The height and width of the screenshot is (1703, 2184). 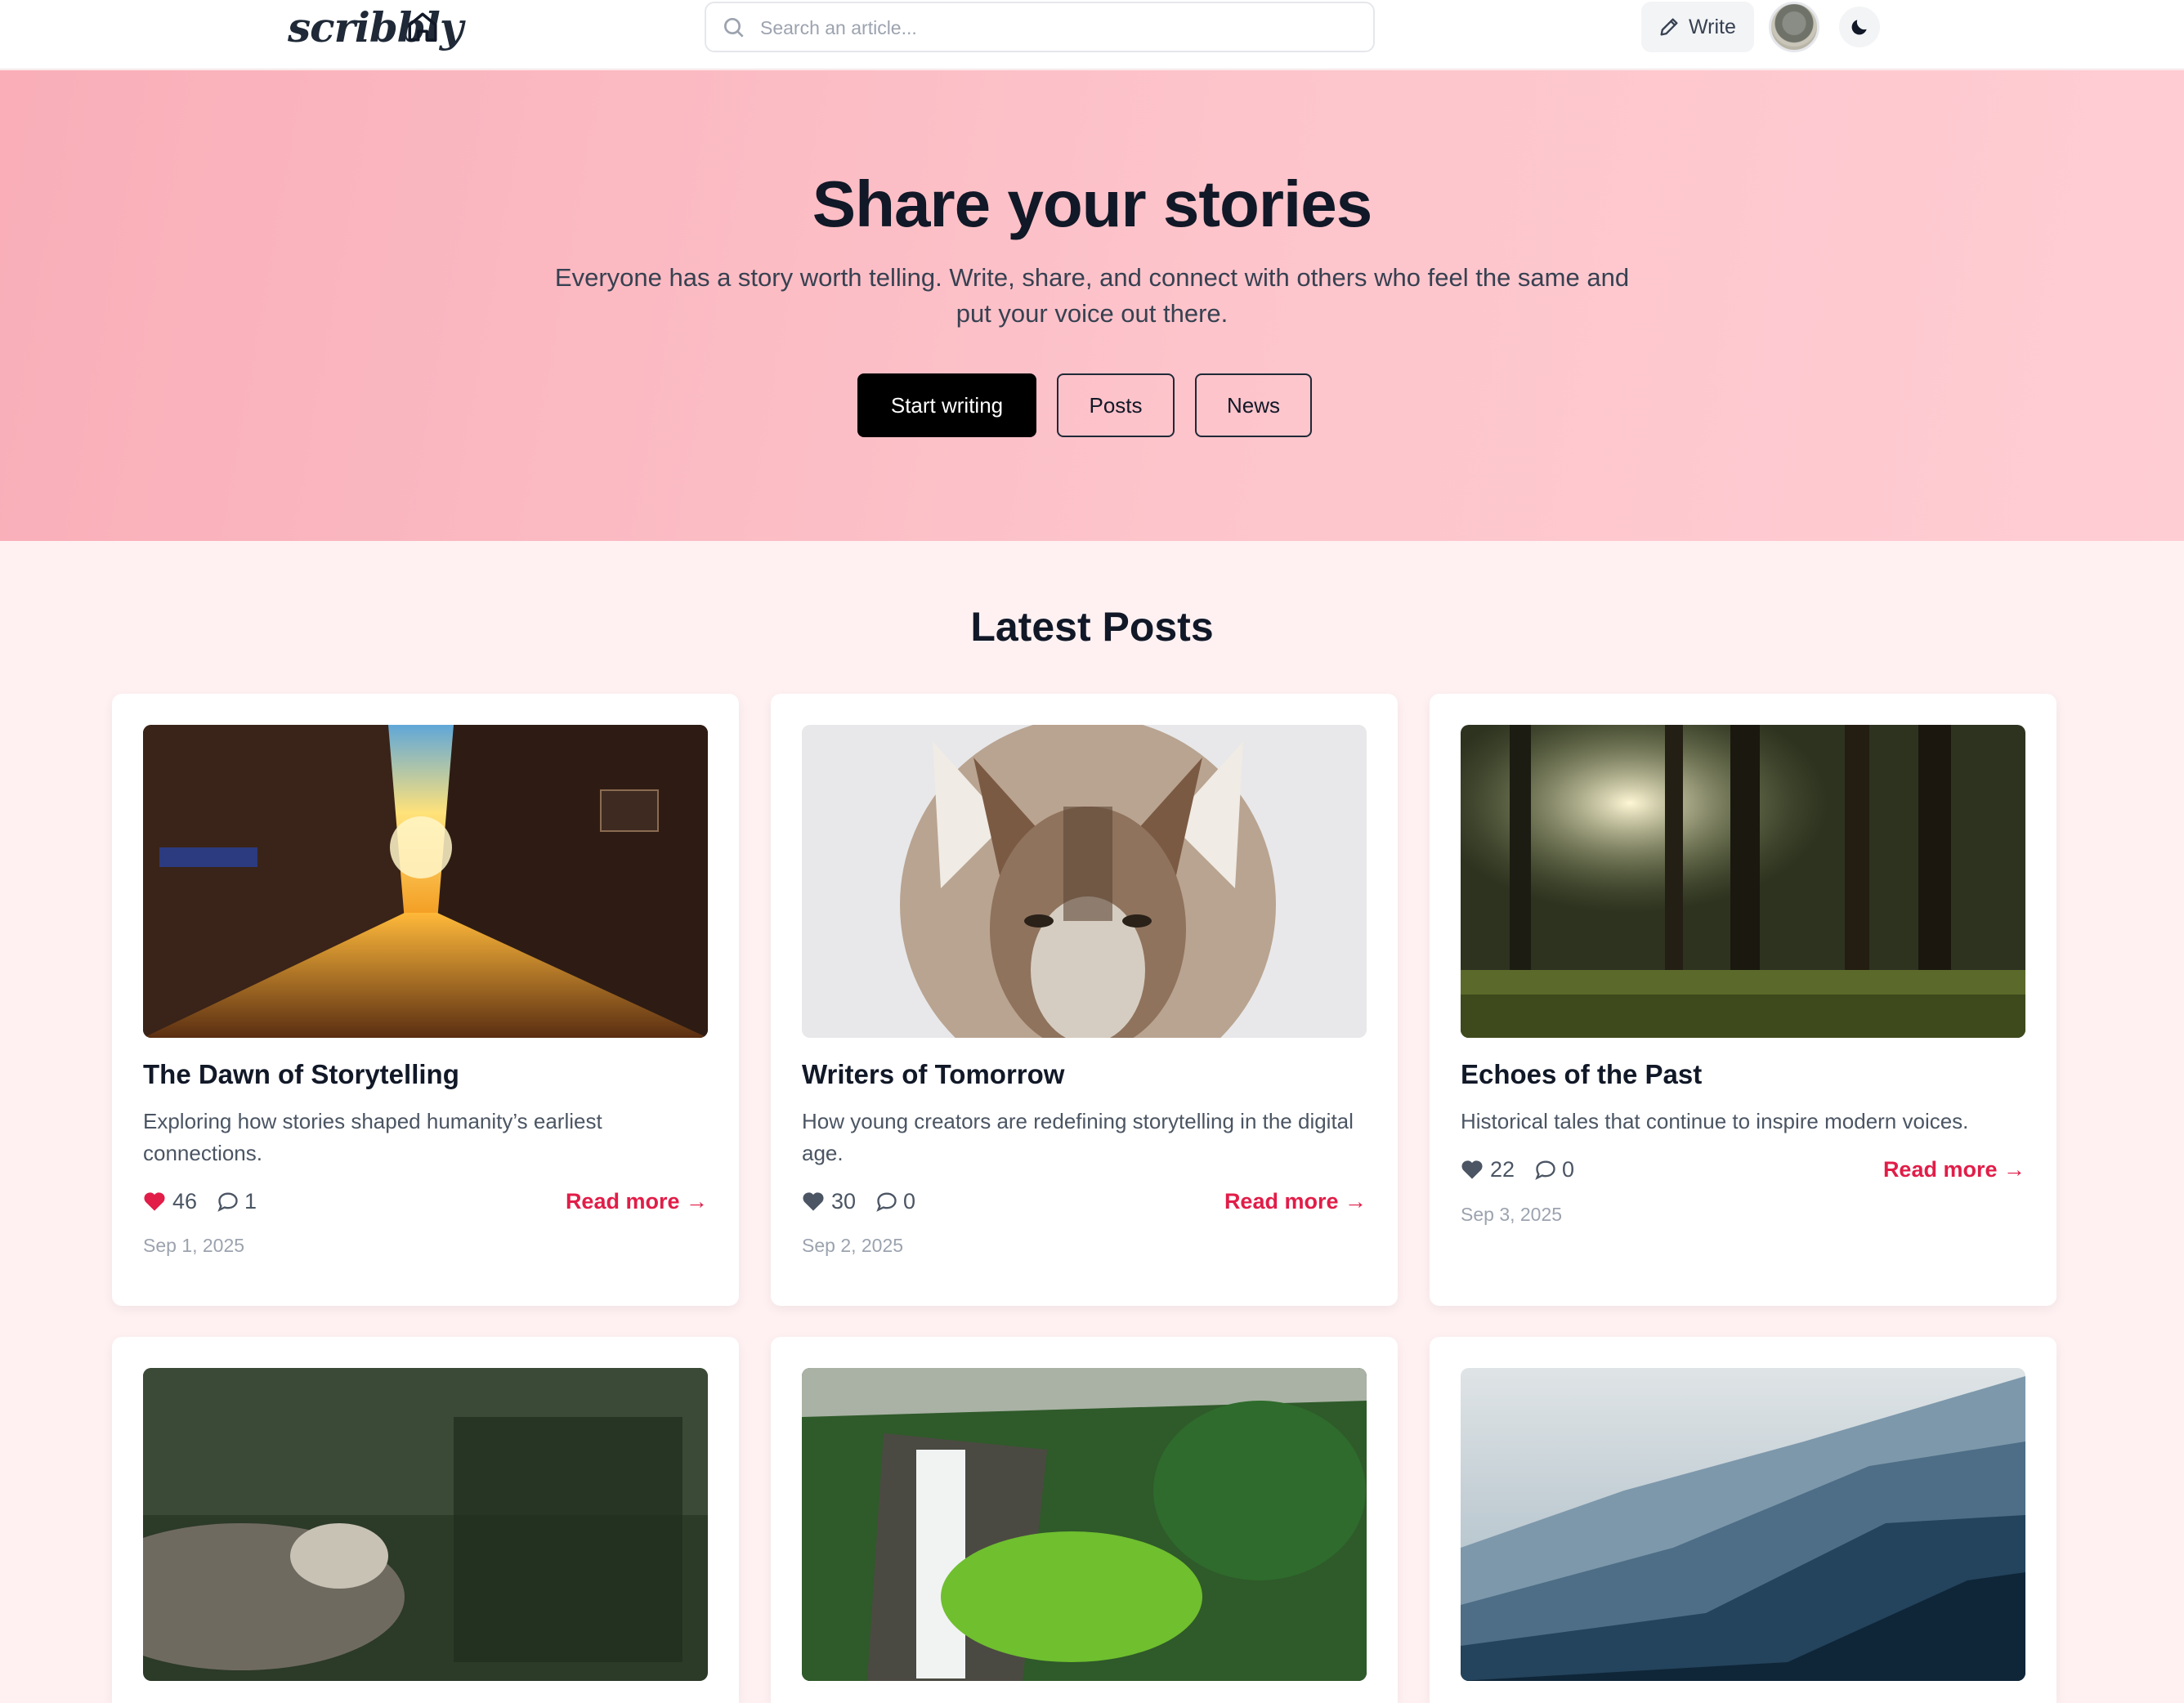 I want to click on latest-posts-heading: Latest Posts, so click(x=1092, y=627).